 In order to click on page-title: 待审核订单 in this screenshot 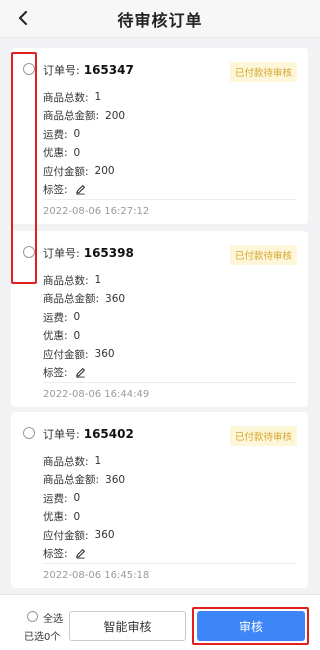, I will do `click(160, 20)`.